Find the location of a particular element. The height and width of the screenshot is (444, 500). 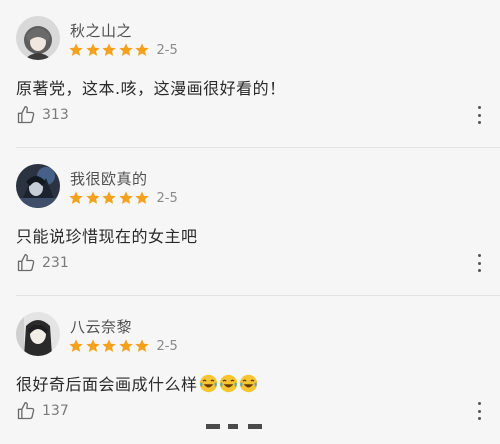

username: 八云奈黎 is located at coordinates (101, 326).